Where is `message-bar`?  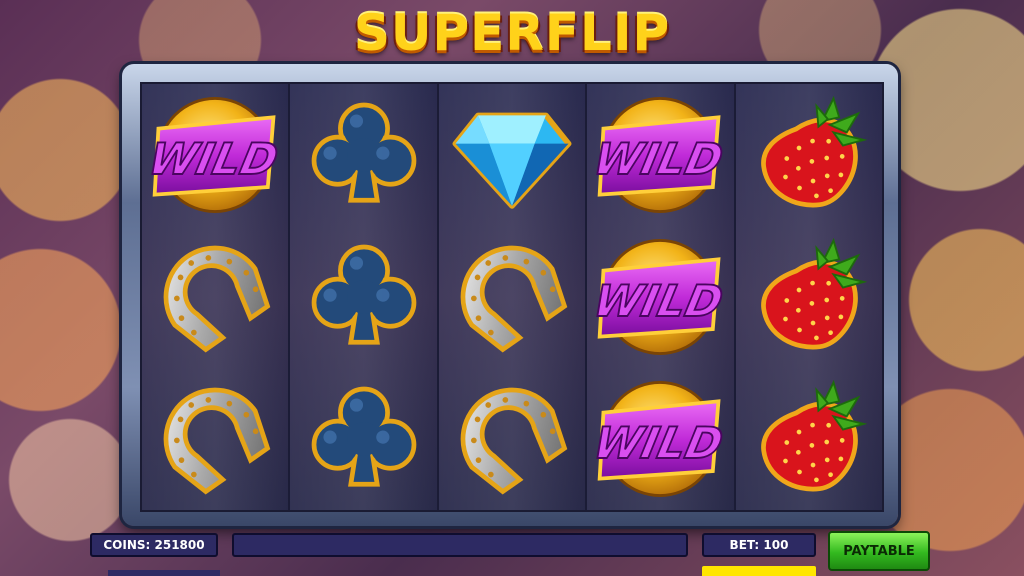
message-bar is located at coordinates (460, 545).